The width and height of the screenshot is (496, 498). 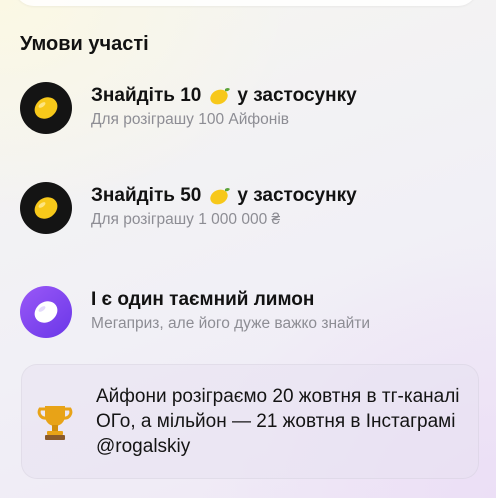 I want to click on secret-lemon-icon, so click(x=46, y=312).